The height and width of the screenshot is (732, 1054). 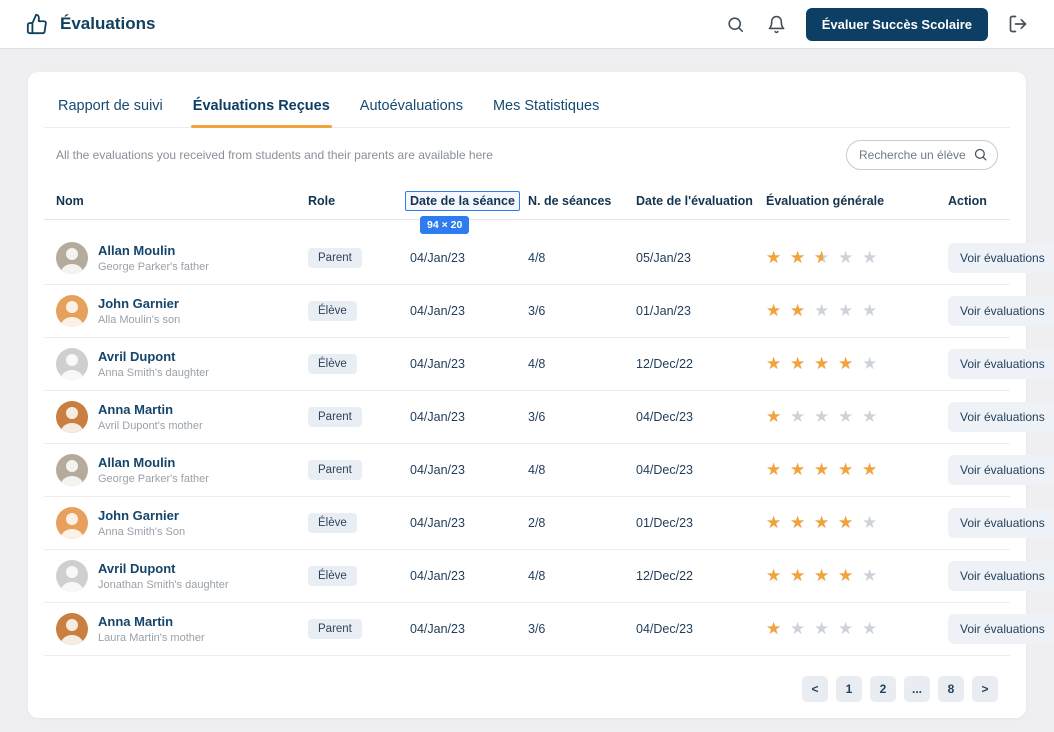 I want to click on student-name: John Garnier, so click(x=138, y=304).